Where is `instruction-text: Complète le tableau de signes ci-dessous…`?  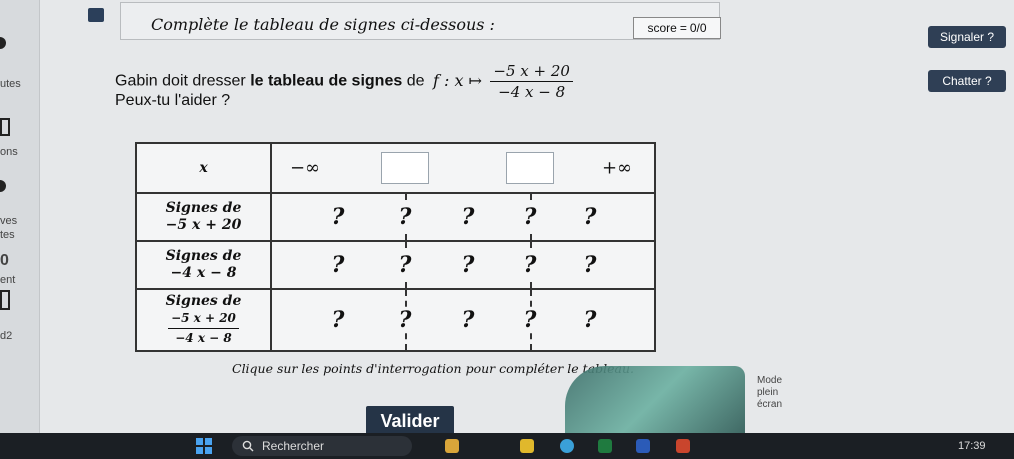
instruction-text: Complète le tableau de signes ci-dessous… is located at coordinates (323, 24).